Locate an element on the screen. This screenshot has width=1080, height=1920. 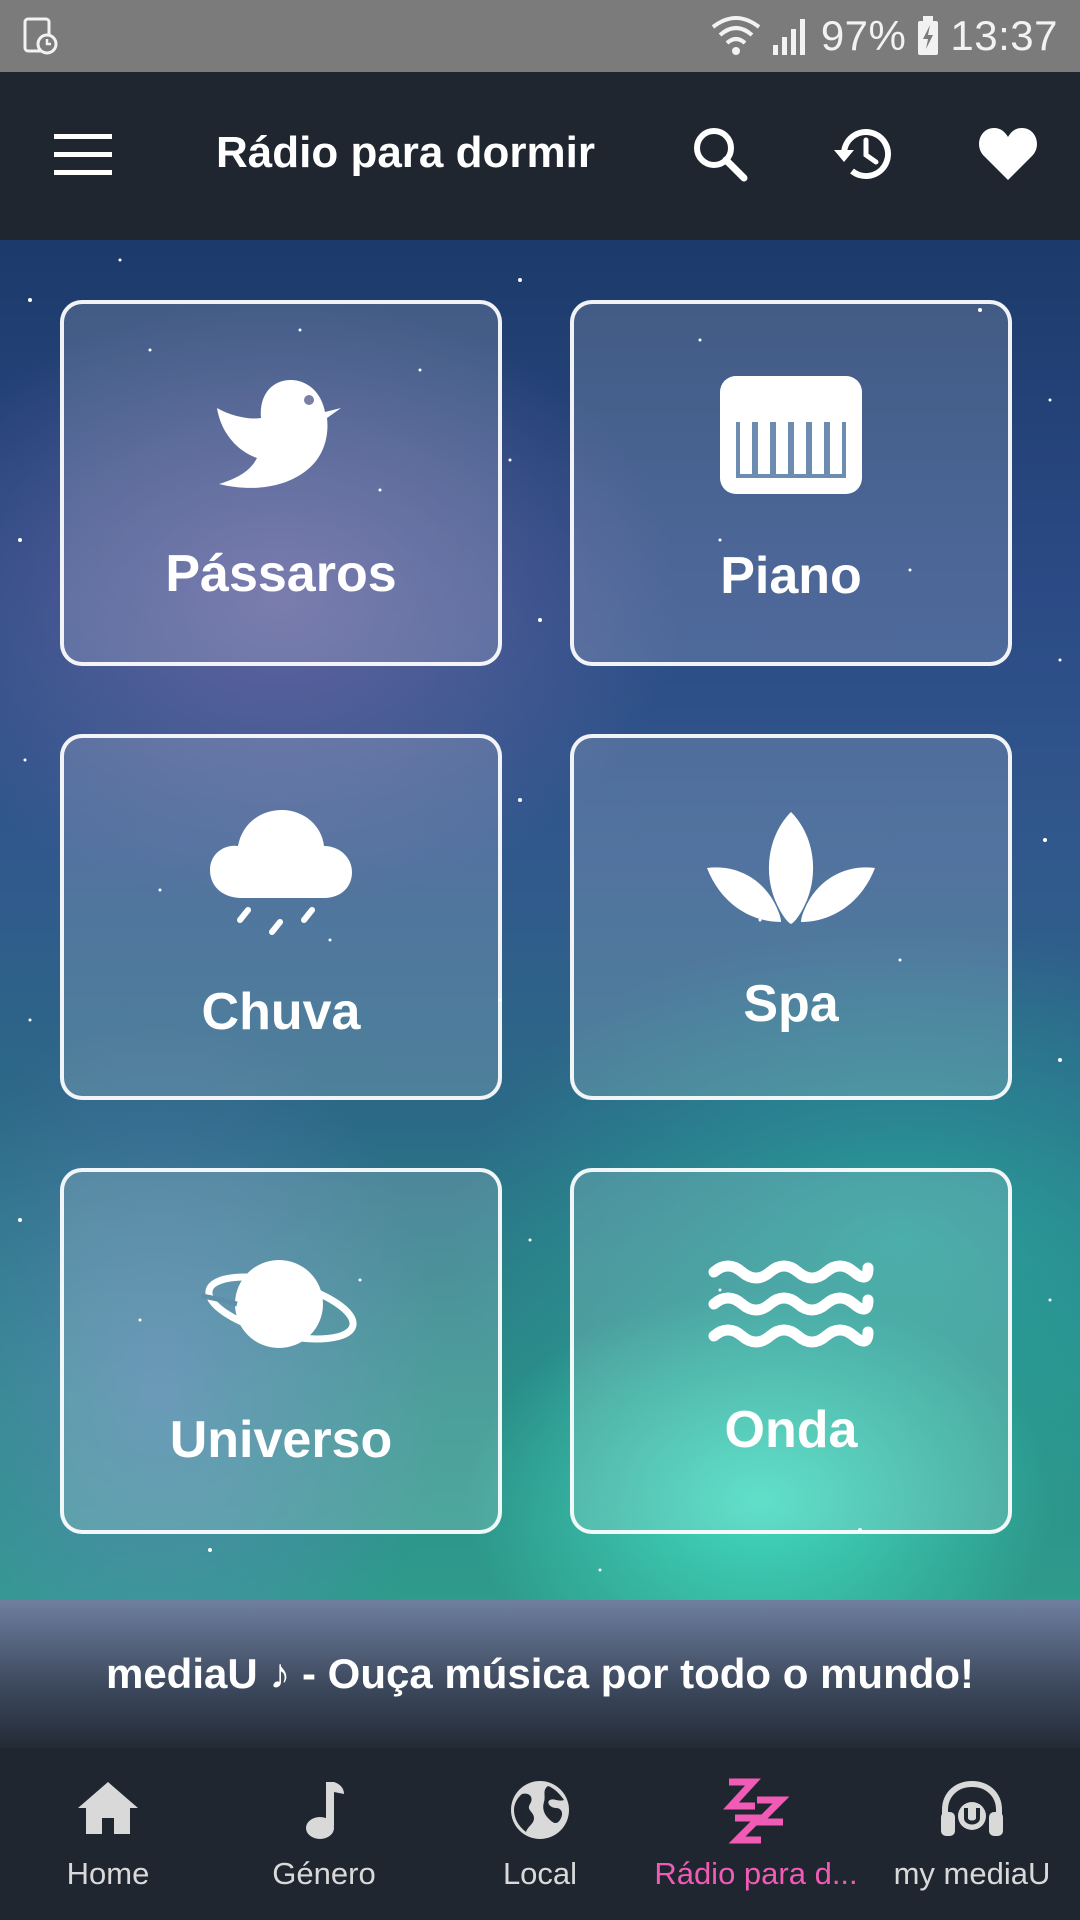
bird-icon is located at coordinates (279, 434).